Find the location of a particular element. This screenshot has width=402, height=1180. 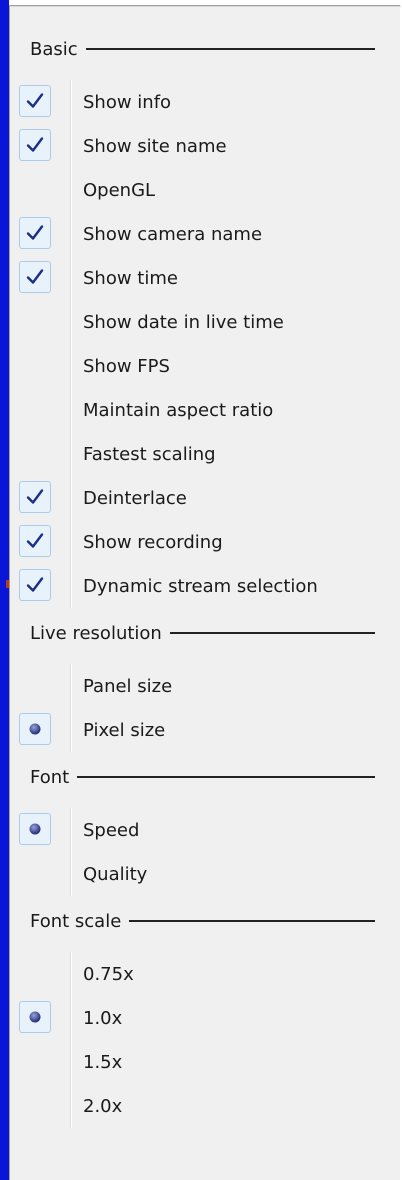

menu-item-label: Speed is located at coordinates (111, 830).